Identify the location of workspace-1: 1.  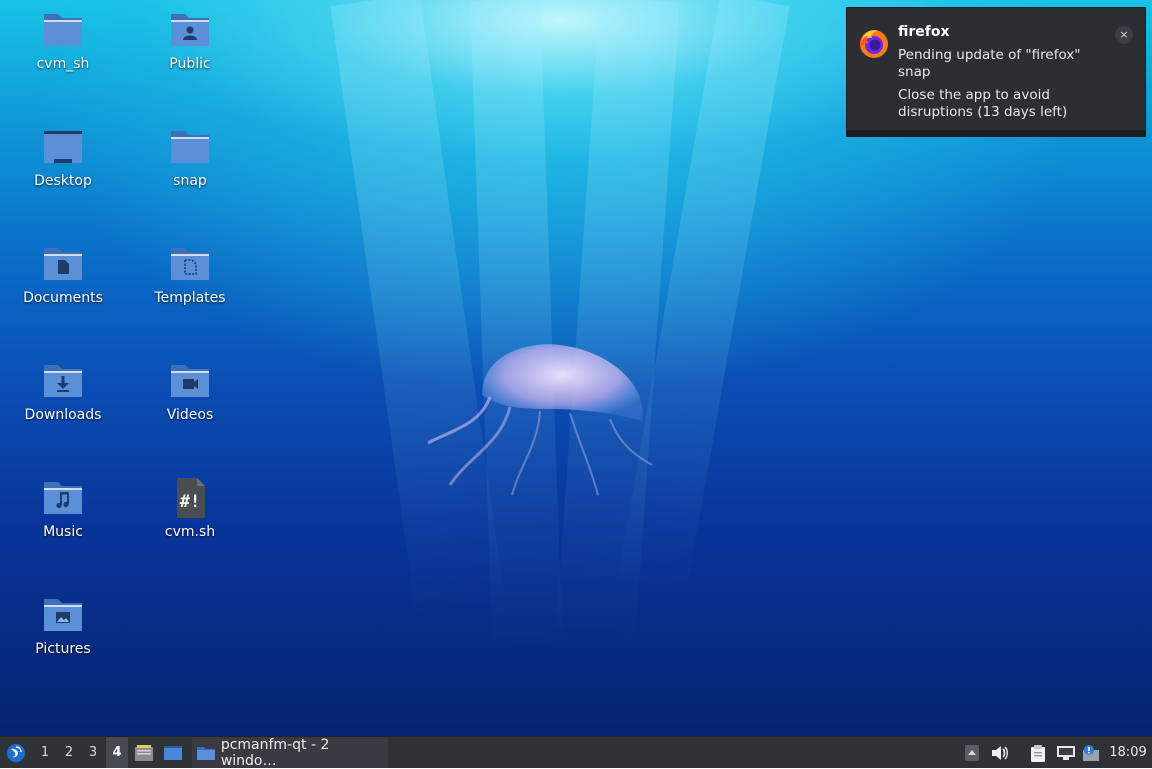
(45, 752).